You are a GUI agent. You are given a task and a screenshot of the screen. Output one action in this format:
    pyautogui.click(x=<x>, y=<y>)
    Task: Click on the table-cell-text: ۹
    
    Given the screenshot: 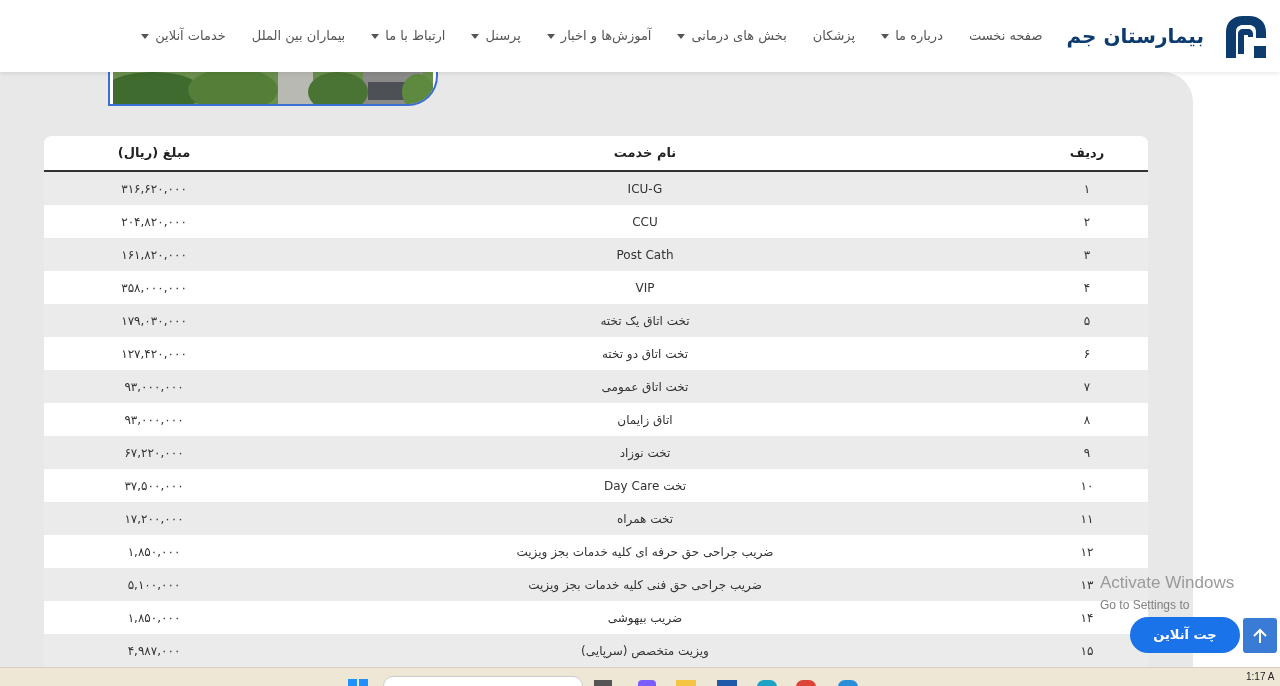 What is the action you would take?
    pyautogui.click(x=1087, y=453)
    